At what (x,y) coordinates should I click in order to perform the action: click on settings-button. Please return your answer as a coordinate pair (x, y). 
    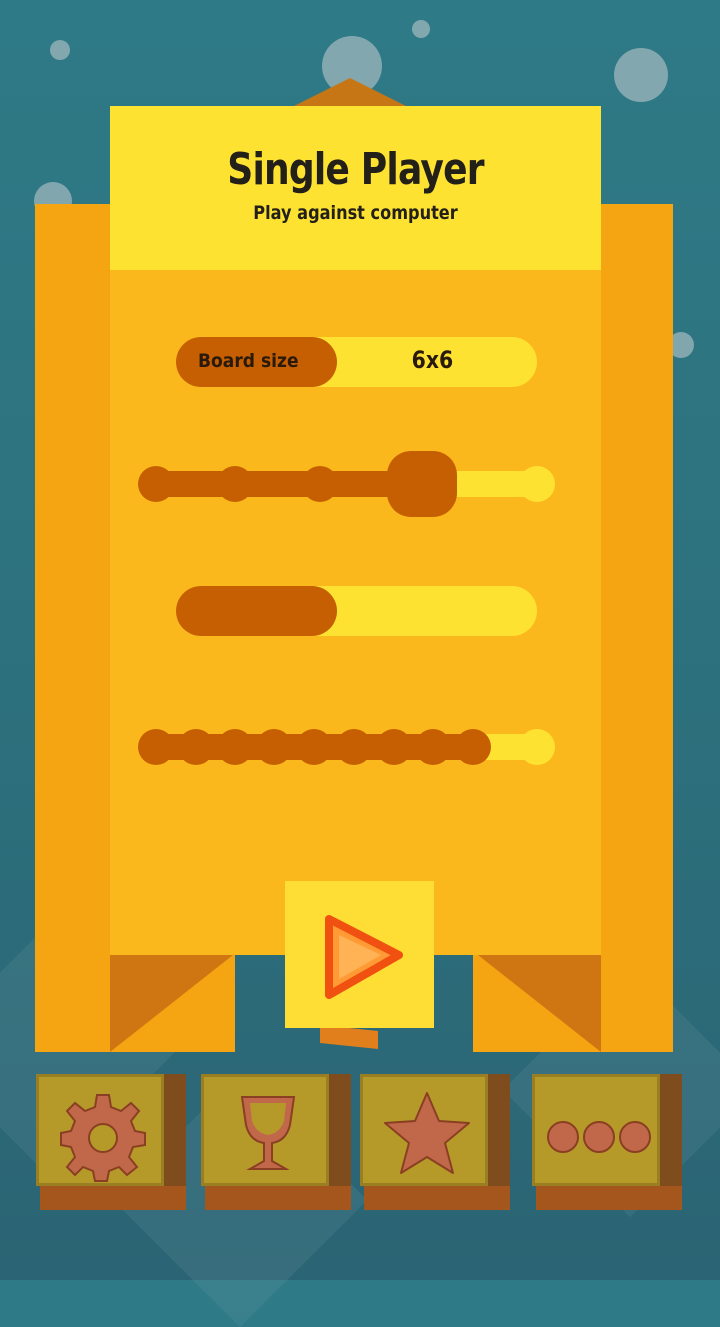
    Looking at the image, I should click on (100, 1130).